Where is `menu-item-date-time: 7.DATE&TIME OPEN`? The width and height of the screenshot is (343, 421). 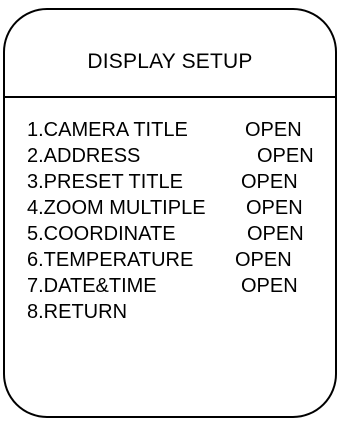
menu-item-date-time: 7.DATE&TIME OPEN is located at coordinates (172, 286).